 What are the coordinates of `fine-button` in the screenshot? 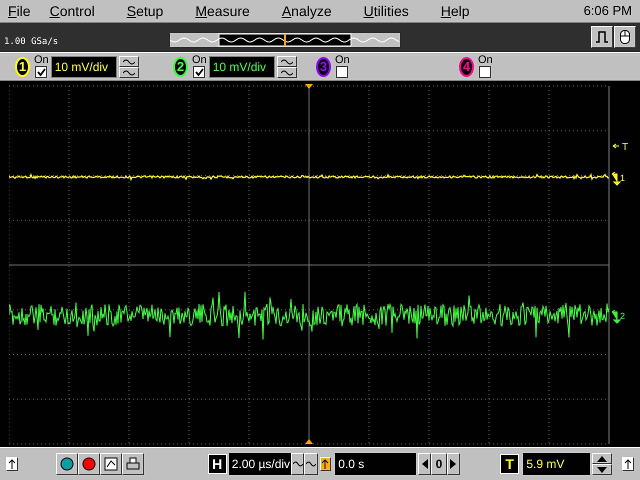 It's located at (297, 464).